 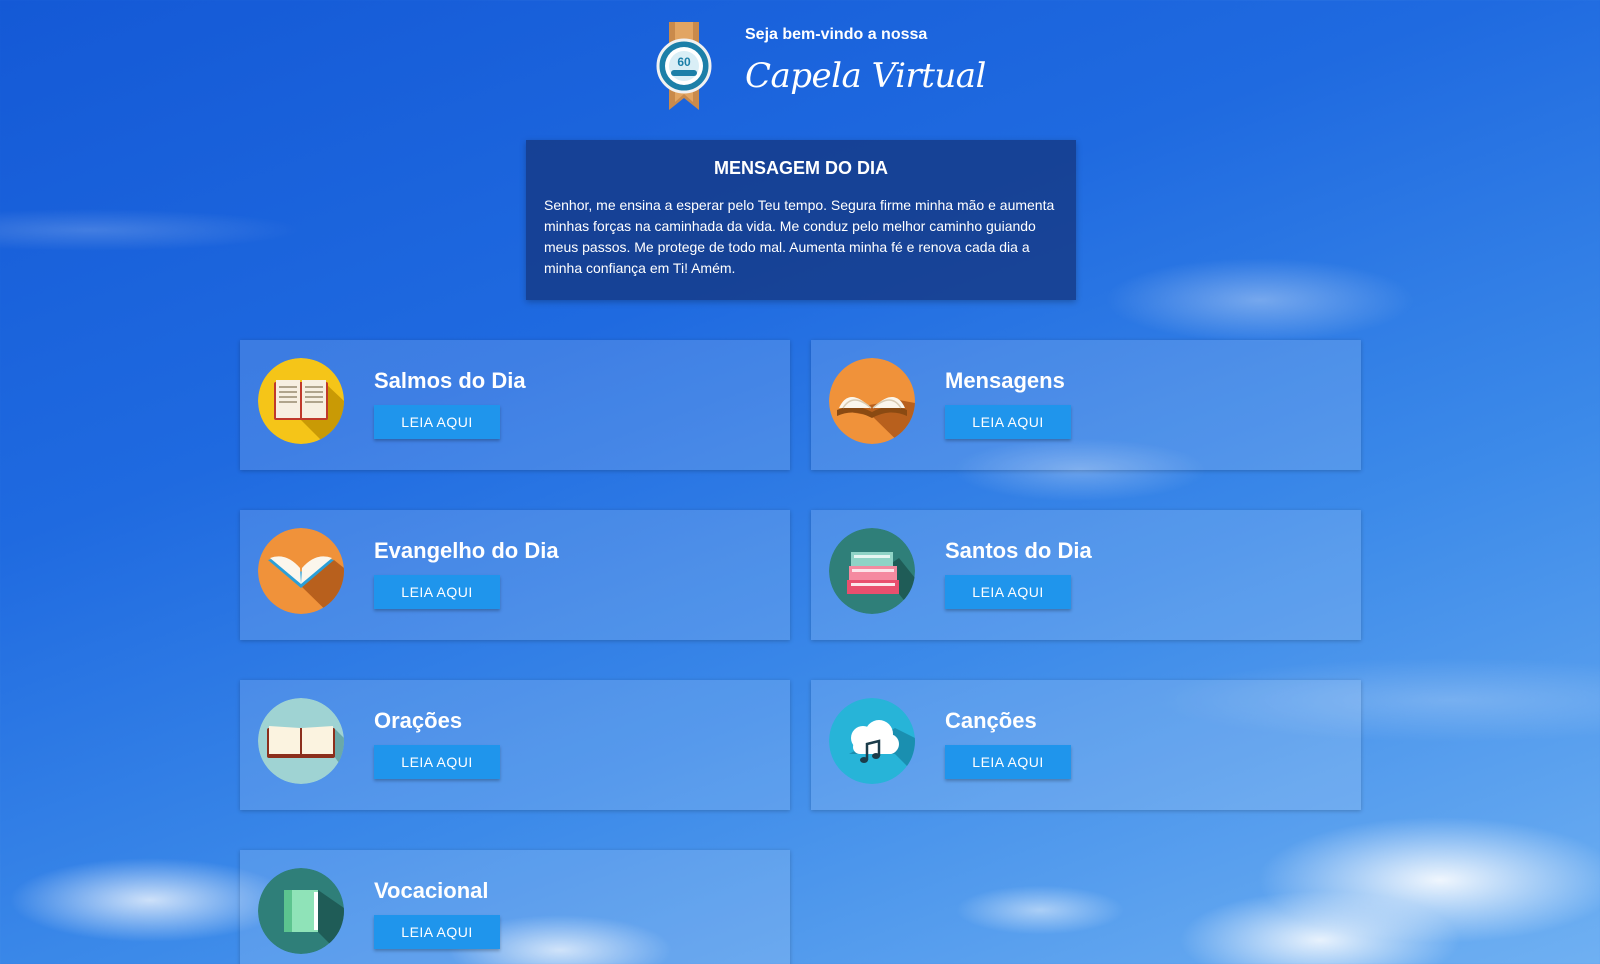 I want to click on card-salmos-do-dia: Salmos do Dia LEIA AQUI, so click(x=515, y=405).